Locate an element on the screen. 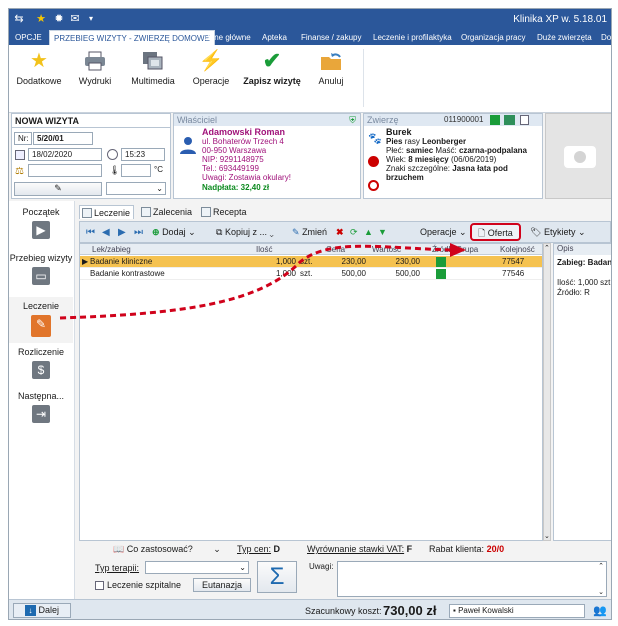 This screenshot has width=618, height=626. col-wartosc: Wartość is located at coordinates (386, 249).